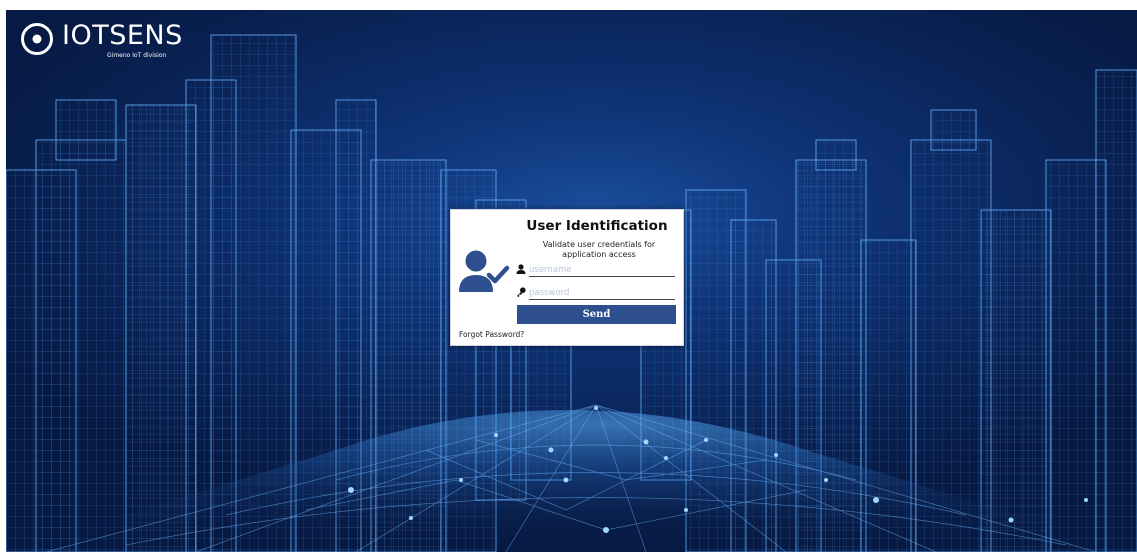 The width and height of the screenshot is (1137, 552). Describe the element at coordinates (122, 35) in the screenshot. I see `brand-name: IOTSENS` at that location.